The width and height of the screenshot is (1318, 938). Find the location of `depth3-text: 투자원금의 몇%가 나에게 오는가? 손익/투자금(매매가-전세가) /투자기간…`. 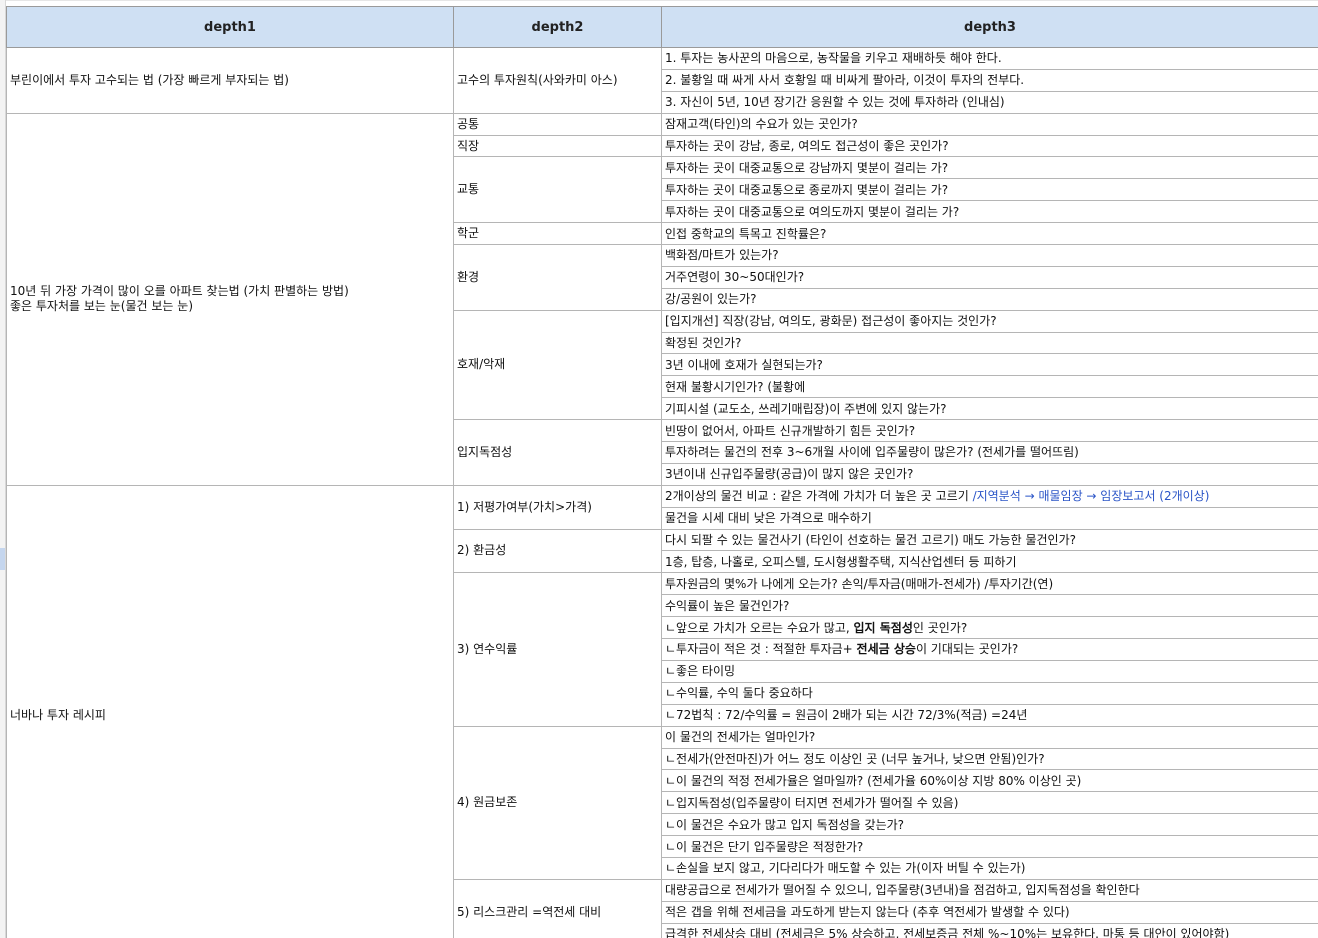

depth3-text: 투자원금의 몇%가 나에게 오는가? 손익/투자금(매매가-전세가) /투자기간… is located at coordinates (859, 583).